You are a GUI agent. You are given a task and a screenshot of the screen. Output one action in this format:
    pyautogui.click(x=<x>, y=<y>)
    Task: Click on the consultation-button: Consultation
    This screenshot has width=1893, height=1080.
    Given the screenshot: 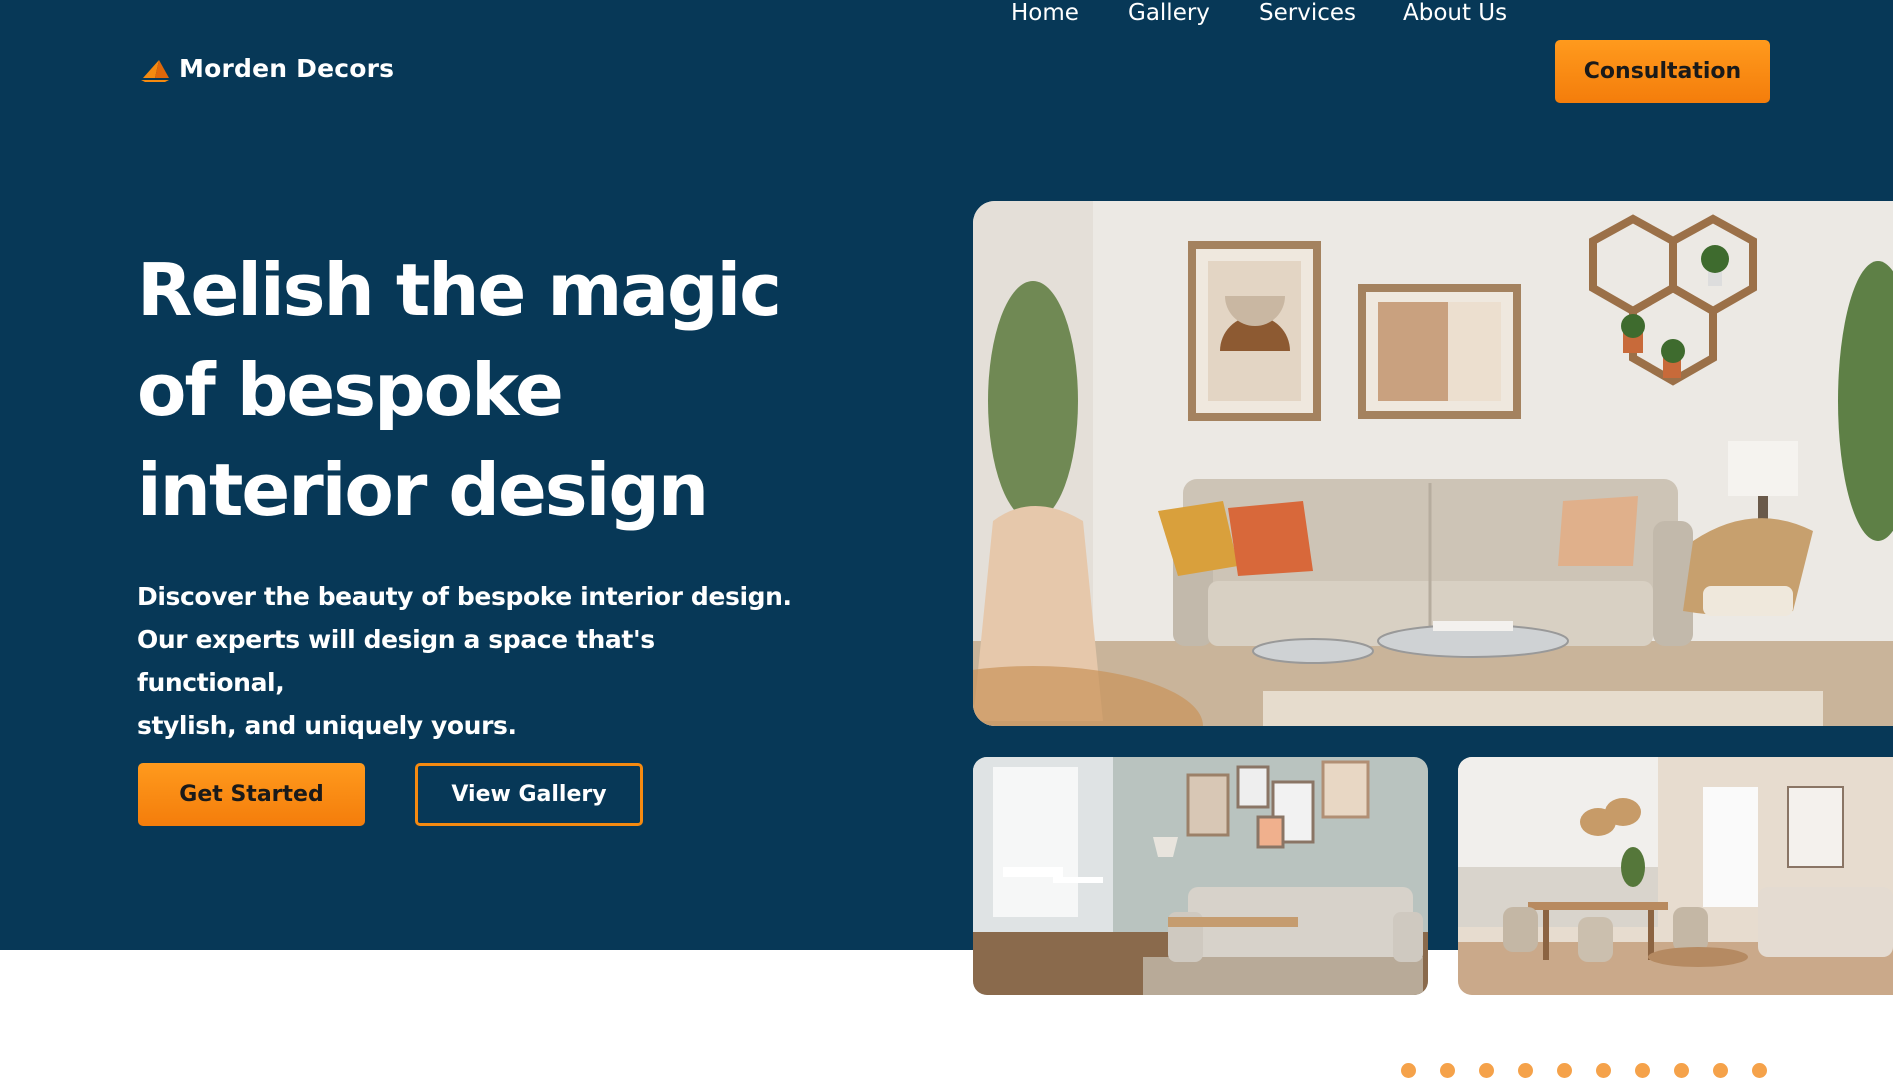 What is the action you would take?
    pyautogui.click(x=1662, y=71)
    